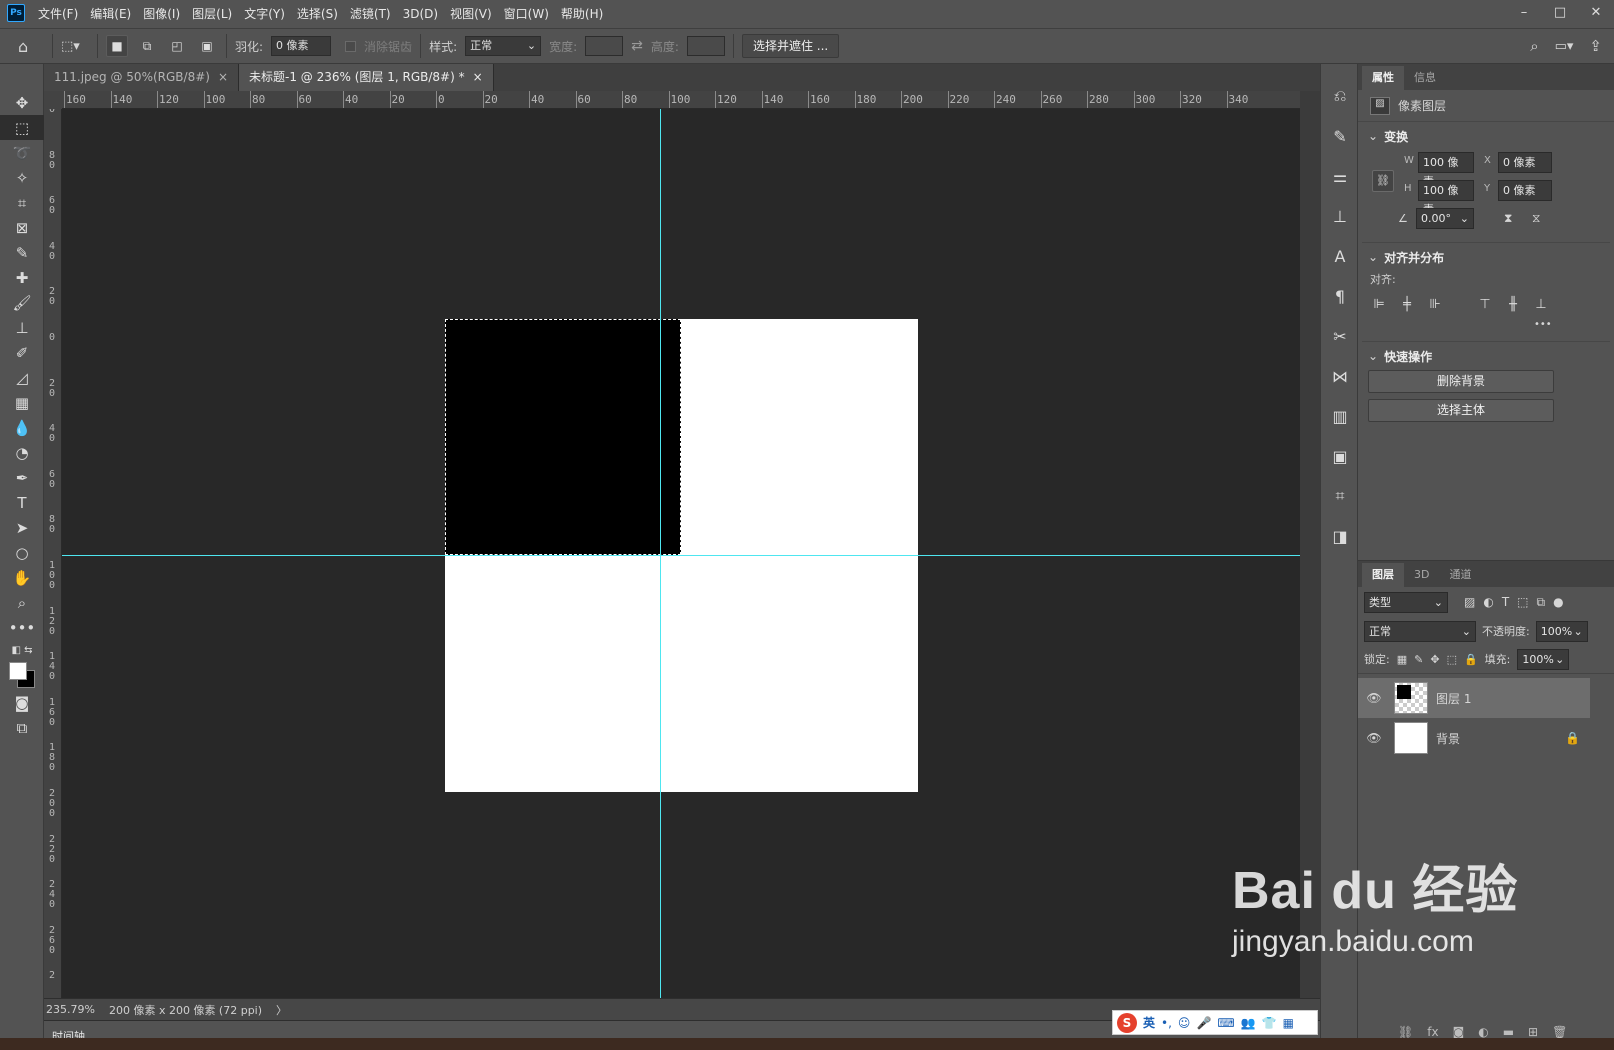 The image size is (1614, 1050). I want to click on align-right-icon: ⊪, so click(1435, 304).